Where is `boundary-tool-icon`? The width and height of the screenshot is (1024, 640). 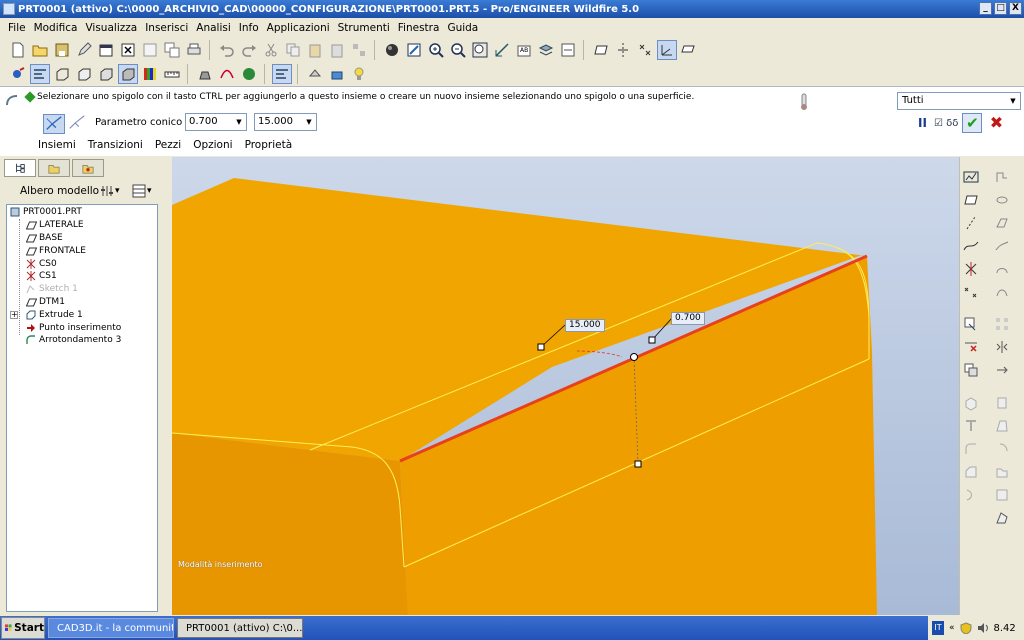
boundary-tool-icon is located at coordinates (1002, 292).